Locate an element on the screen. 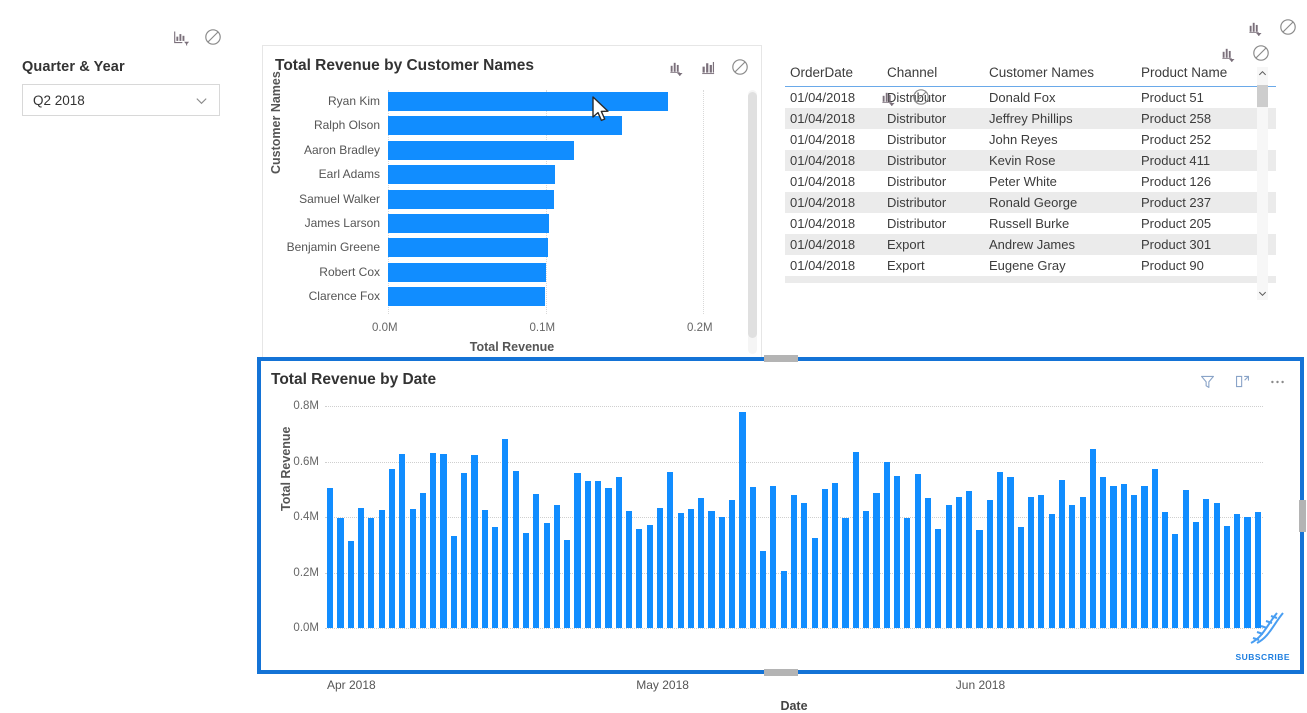 The height and width of the screenshot is (713, 1307). bar-chart-vertical-scrollbar is located at coordinates (752, 222).